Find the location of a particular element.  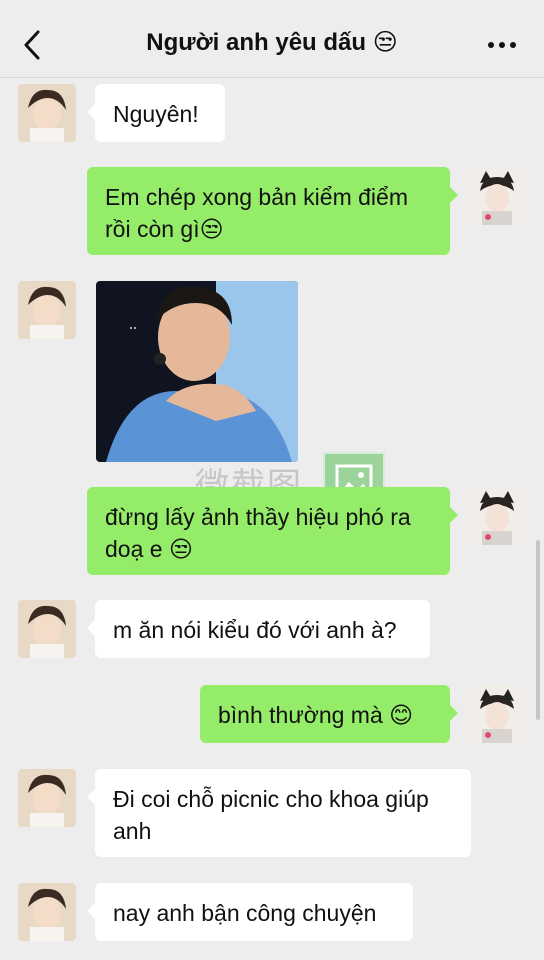

chat-title: Người anh yêu dấu 😒 is located at coordinates (272, 42).